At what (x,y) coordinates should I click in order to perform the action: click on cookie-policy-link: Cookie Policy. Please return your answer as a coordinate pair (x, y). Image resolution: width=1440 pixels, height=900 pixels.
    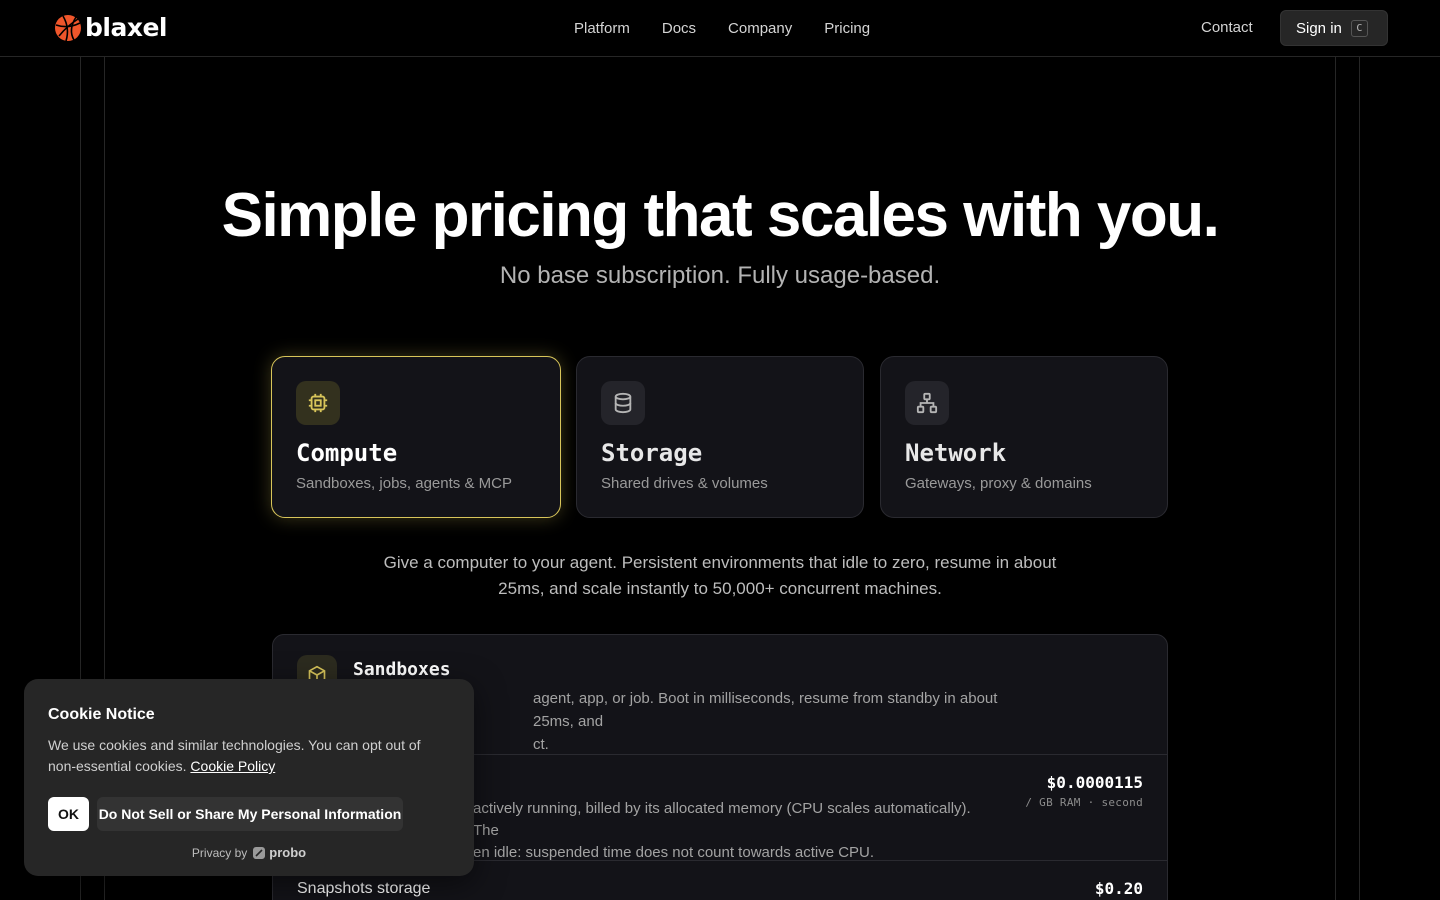
    Looking at the image, I should click on (232, 766).